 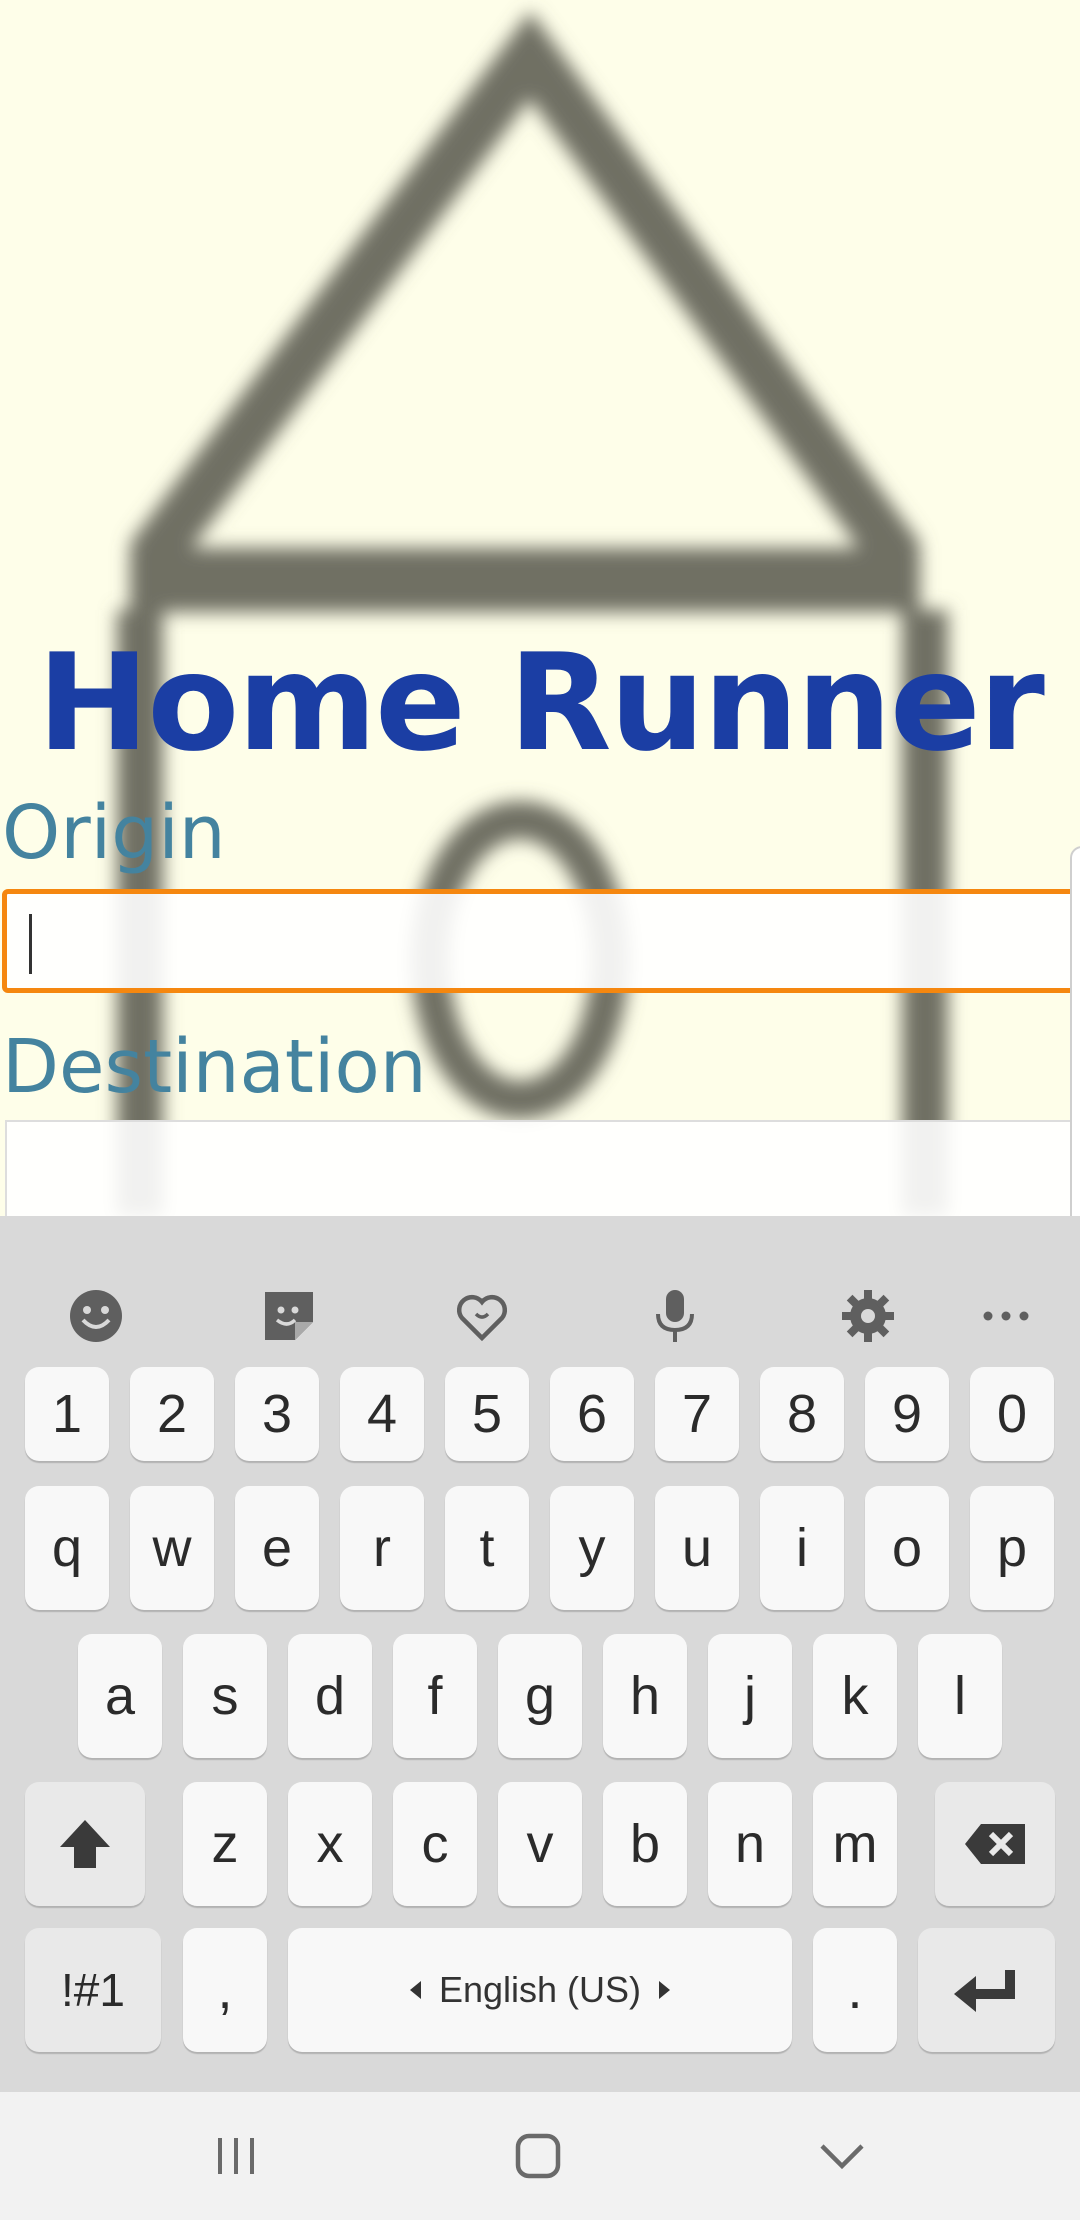 What do you see at coordinates (382, 1414) in the screenshot?
I see `key-4: 4` at bounding box center [382, 1414].